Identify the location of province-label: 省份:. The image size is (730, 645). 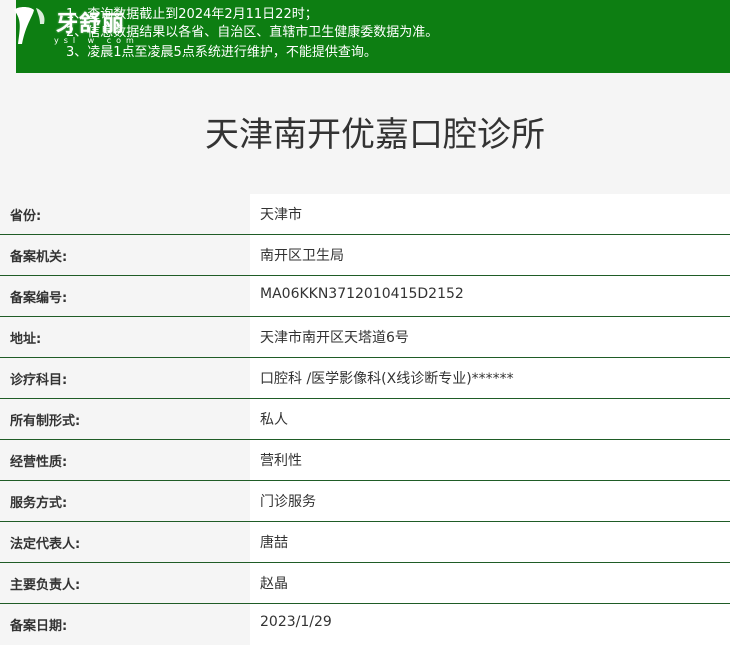
(26, 216).